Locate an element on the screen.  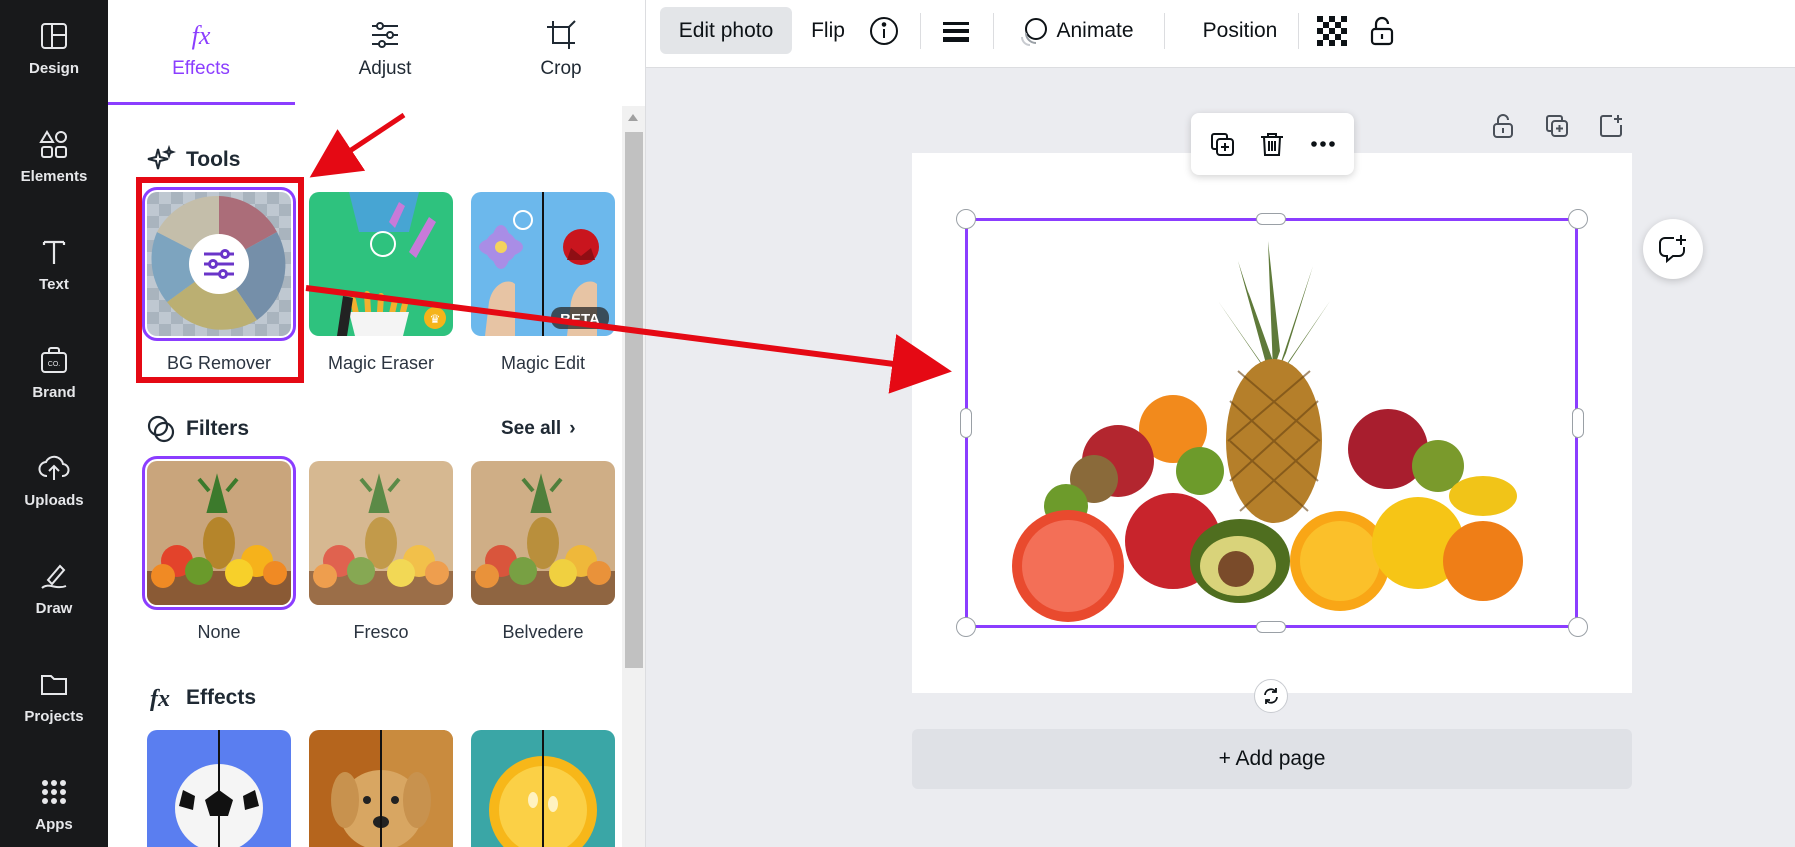
tab-effects: fx Effects is located at coordinates (201, 53).